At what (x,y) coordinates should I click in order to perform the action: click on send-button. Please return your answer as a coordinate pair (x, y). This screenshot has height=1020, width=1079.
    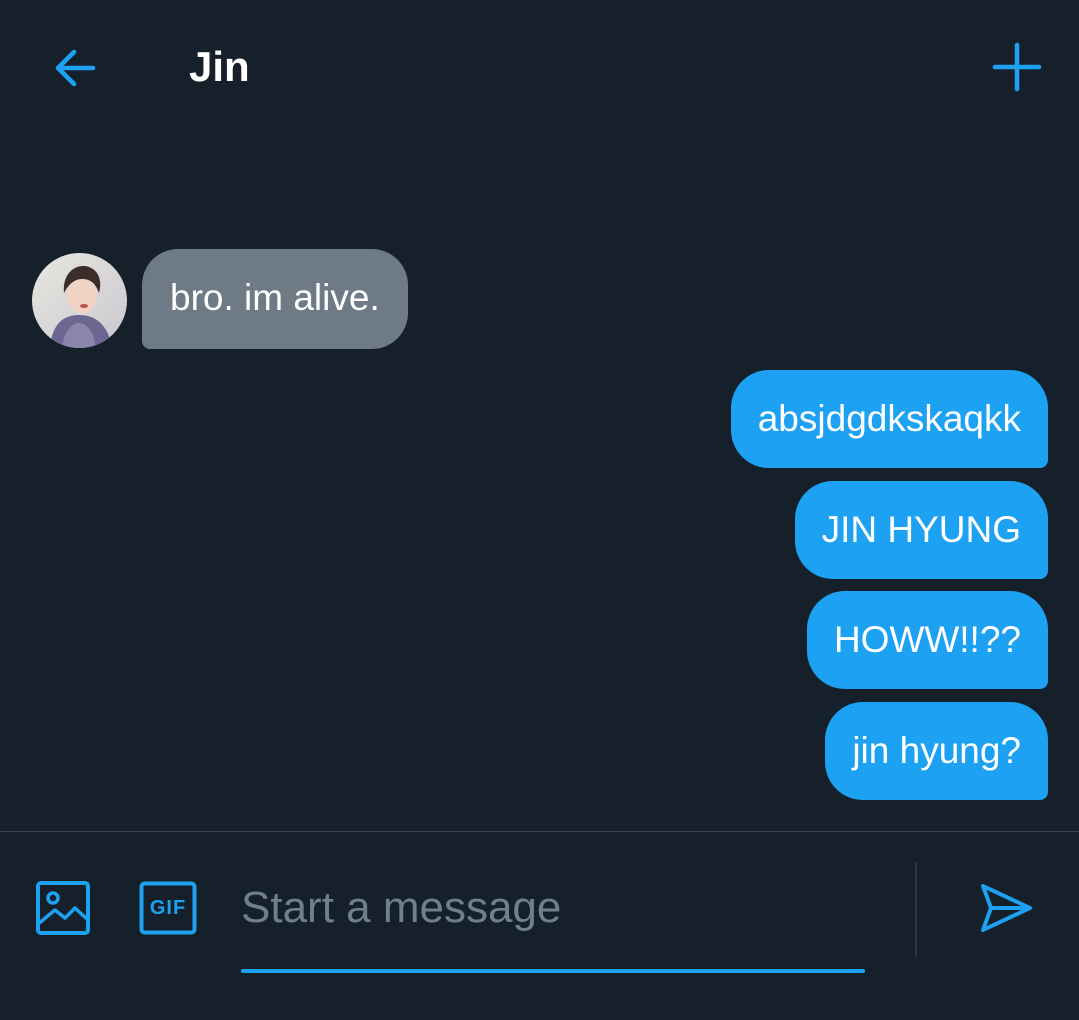
    Looking at the image, I should click on (1006, 908).